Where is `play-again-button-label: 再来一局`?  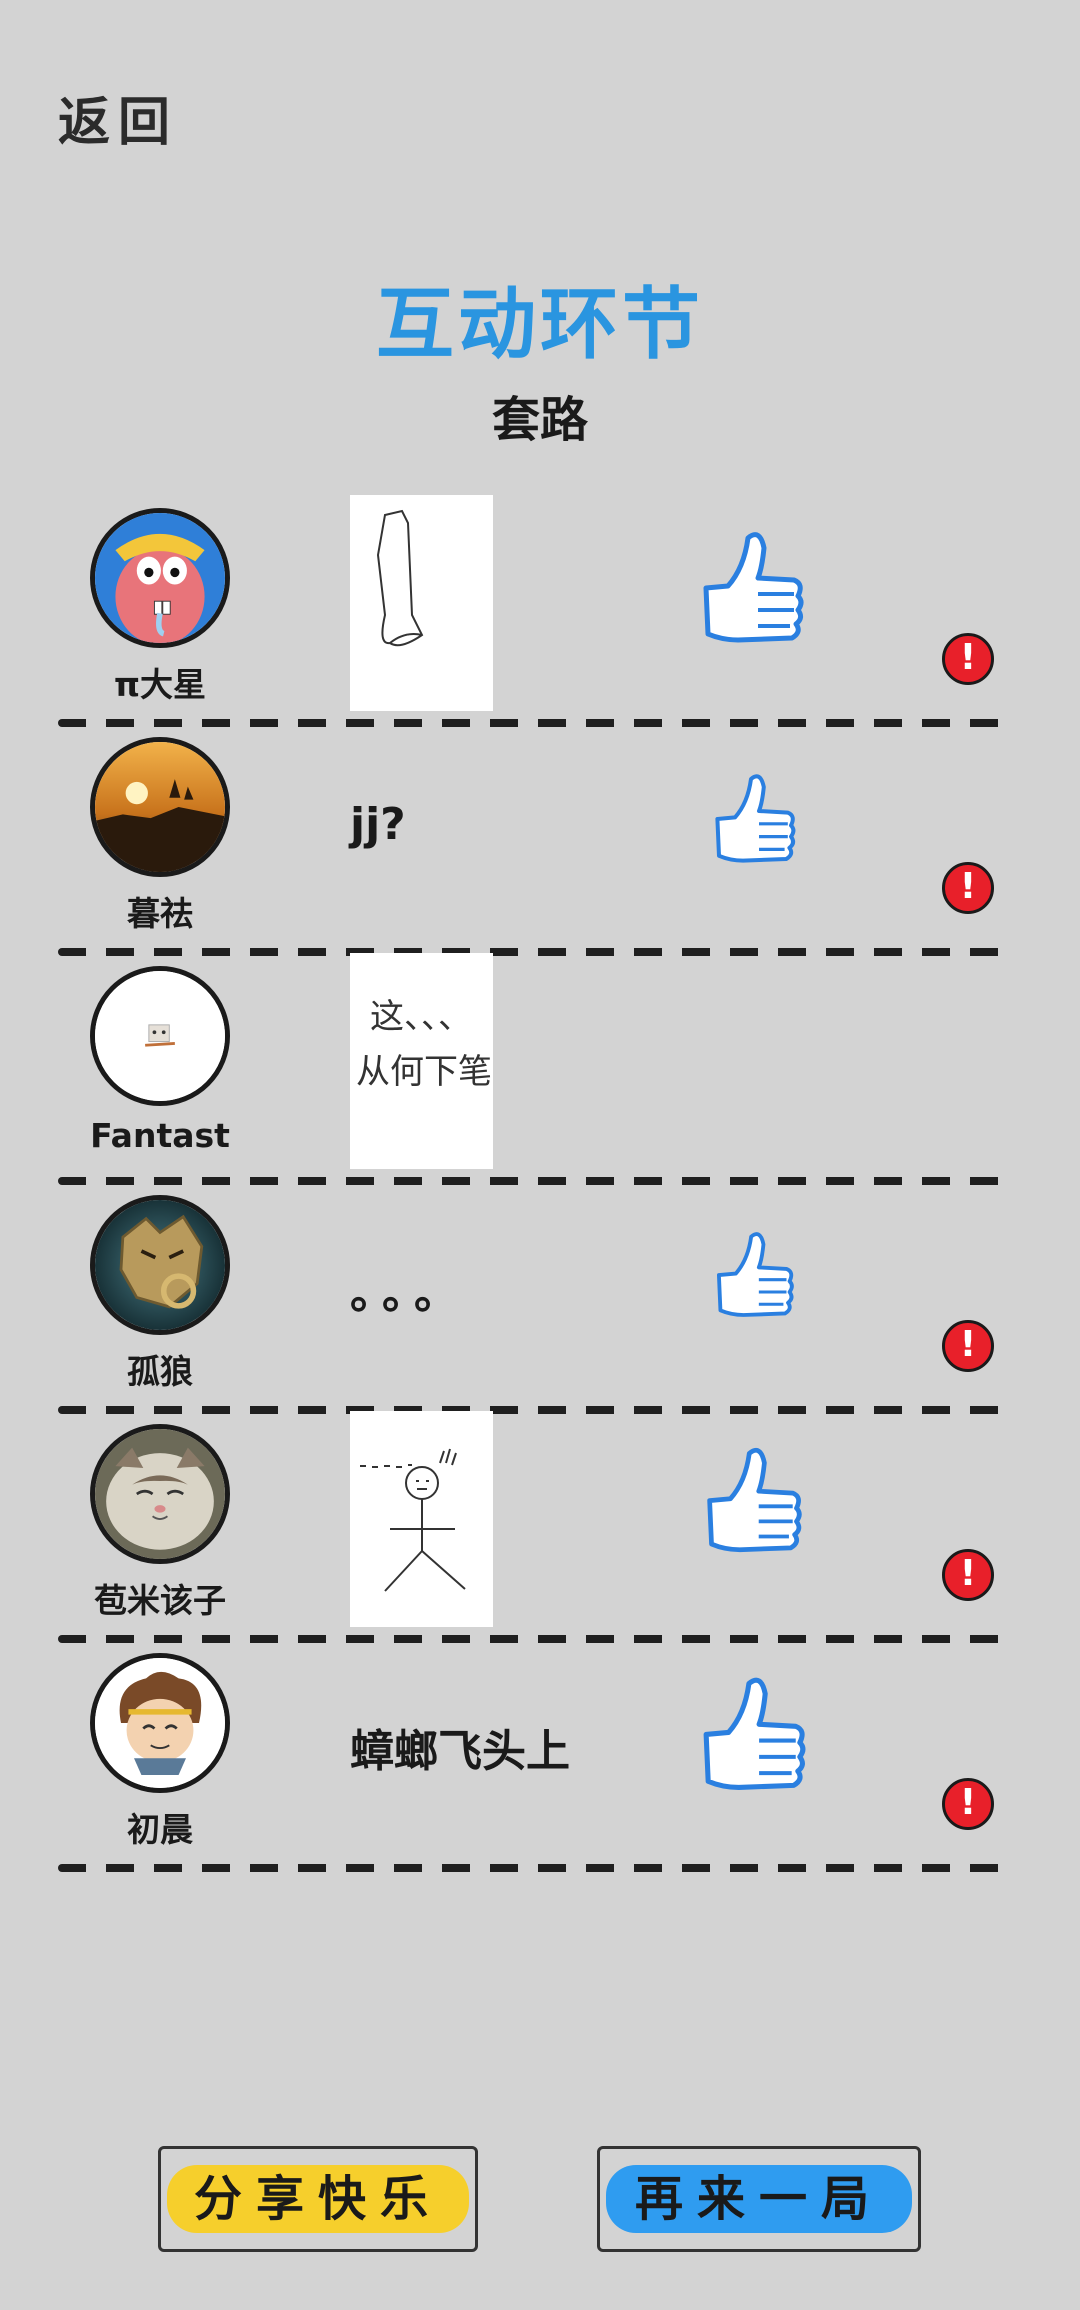 play-again-button-label: 再来一局 is located at coordinates (758, 2199).